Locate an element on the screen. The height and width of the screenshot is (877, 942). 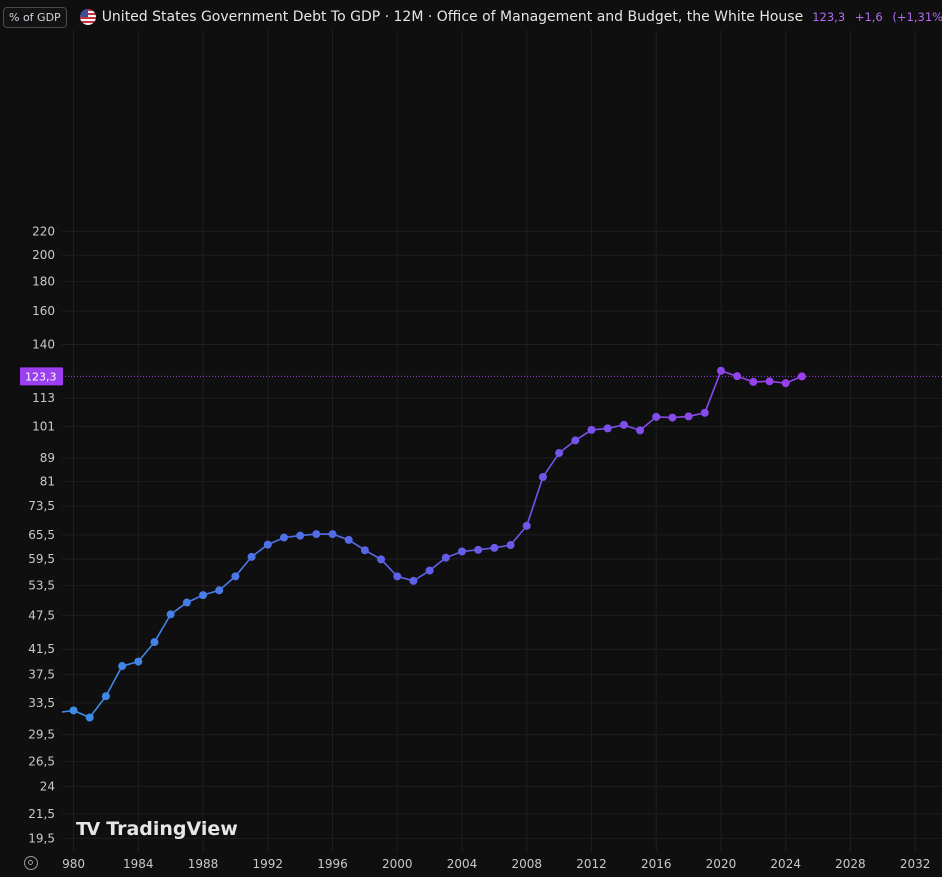
x-tick-label: 2012 is located at coordinates (591, 864).